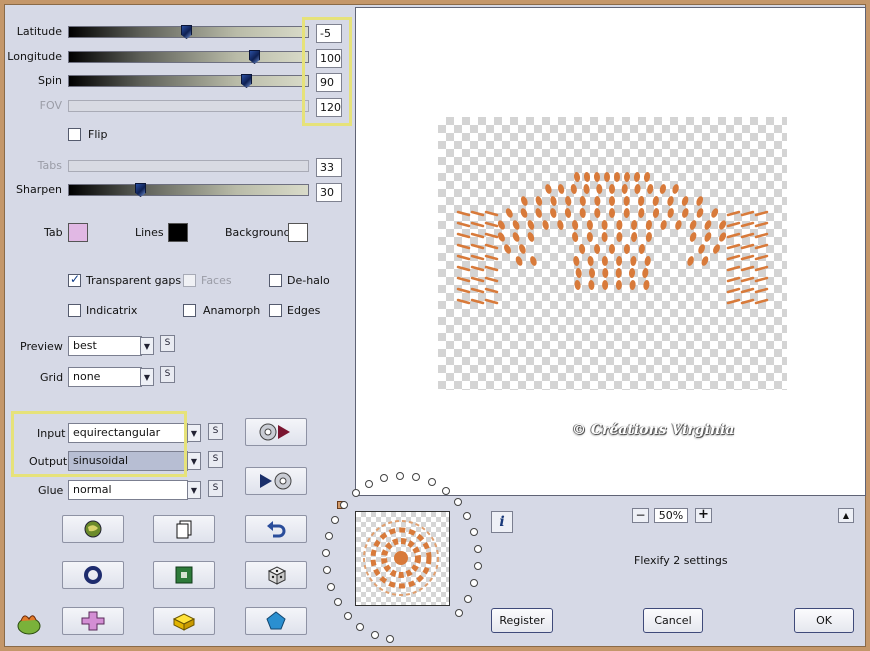 This screenshot has width=870, height=651. Describe the element at coordinates (74, 134) in the screenshot. I see `flip-checkbox` at that location.